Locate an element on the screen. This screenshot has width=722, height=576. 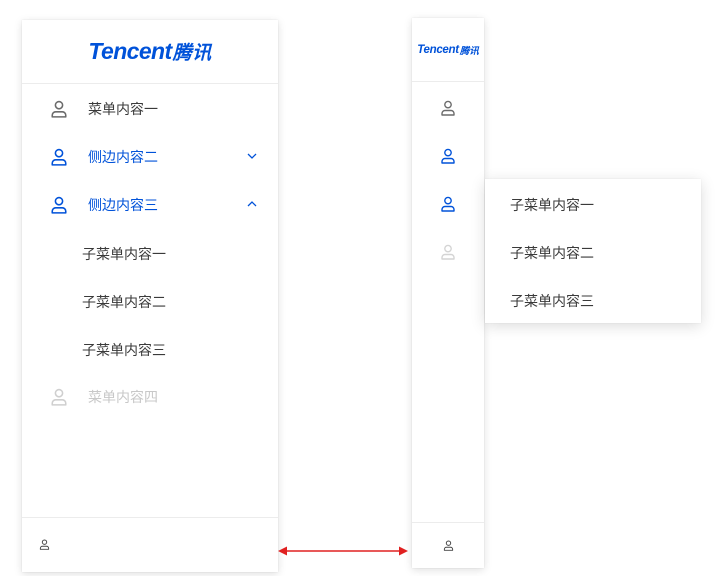
popup-item-1: 子菜单内容一 is located at coordinates (593, 203).